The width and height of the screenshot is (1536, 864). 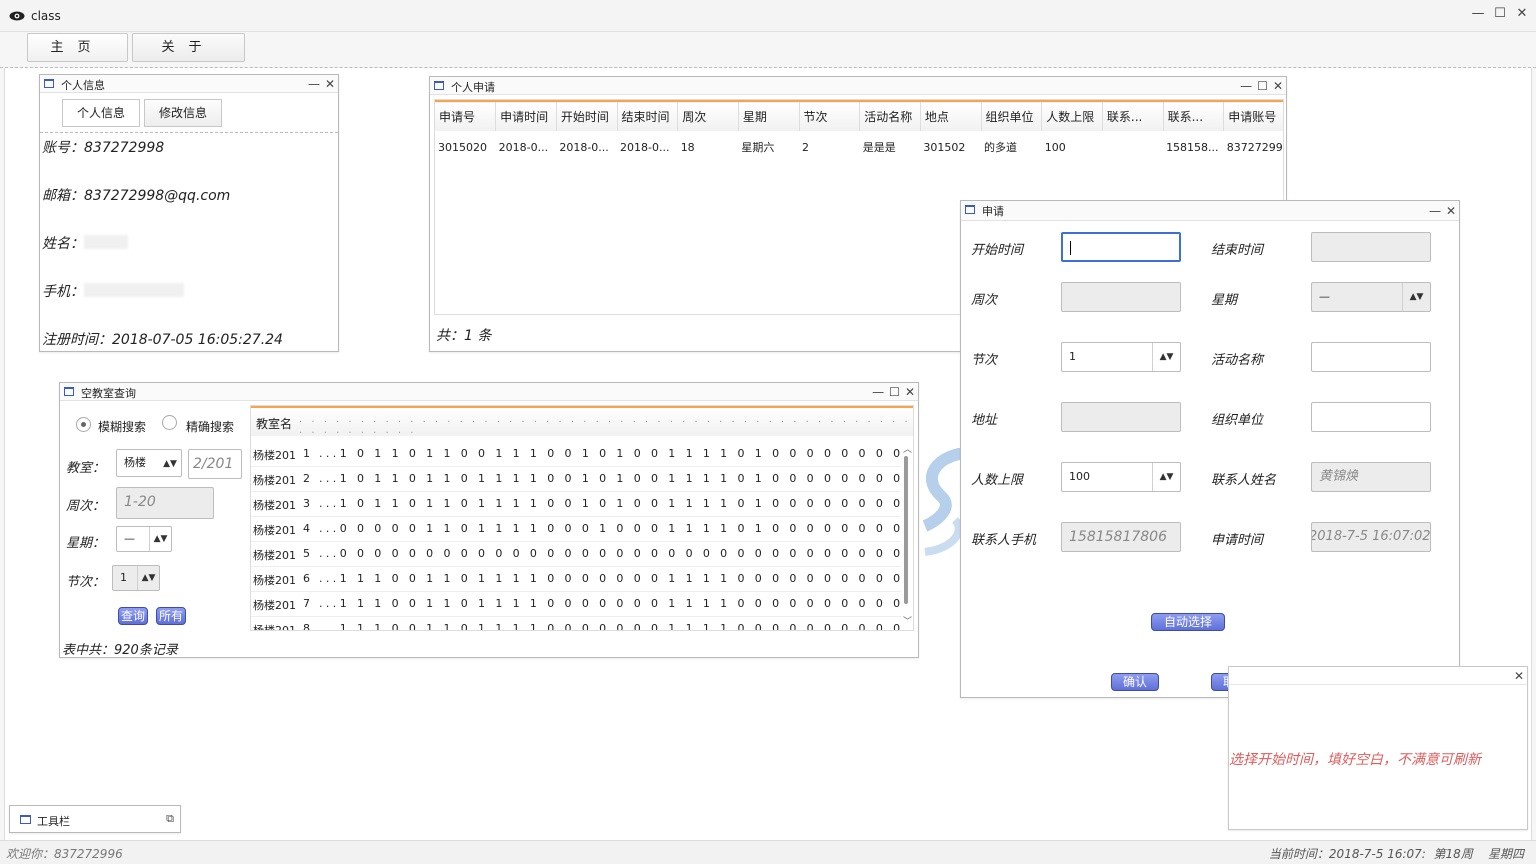 What do you see at coordinates (1355, 760) in the screenshot?
I see `hint-text: 选择开始时间，填好空白，不满意可刷新` at bounding box center [1355, 760].